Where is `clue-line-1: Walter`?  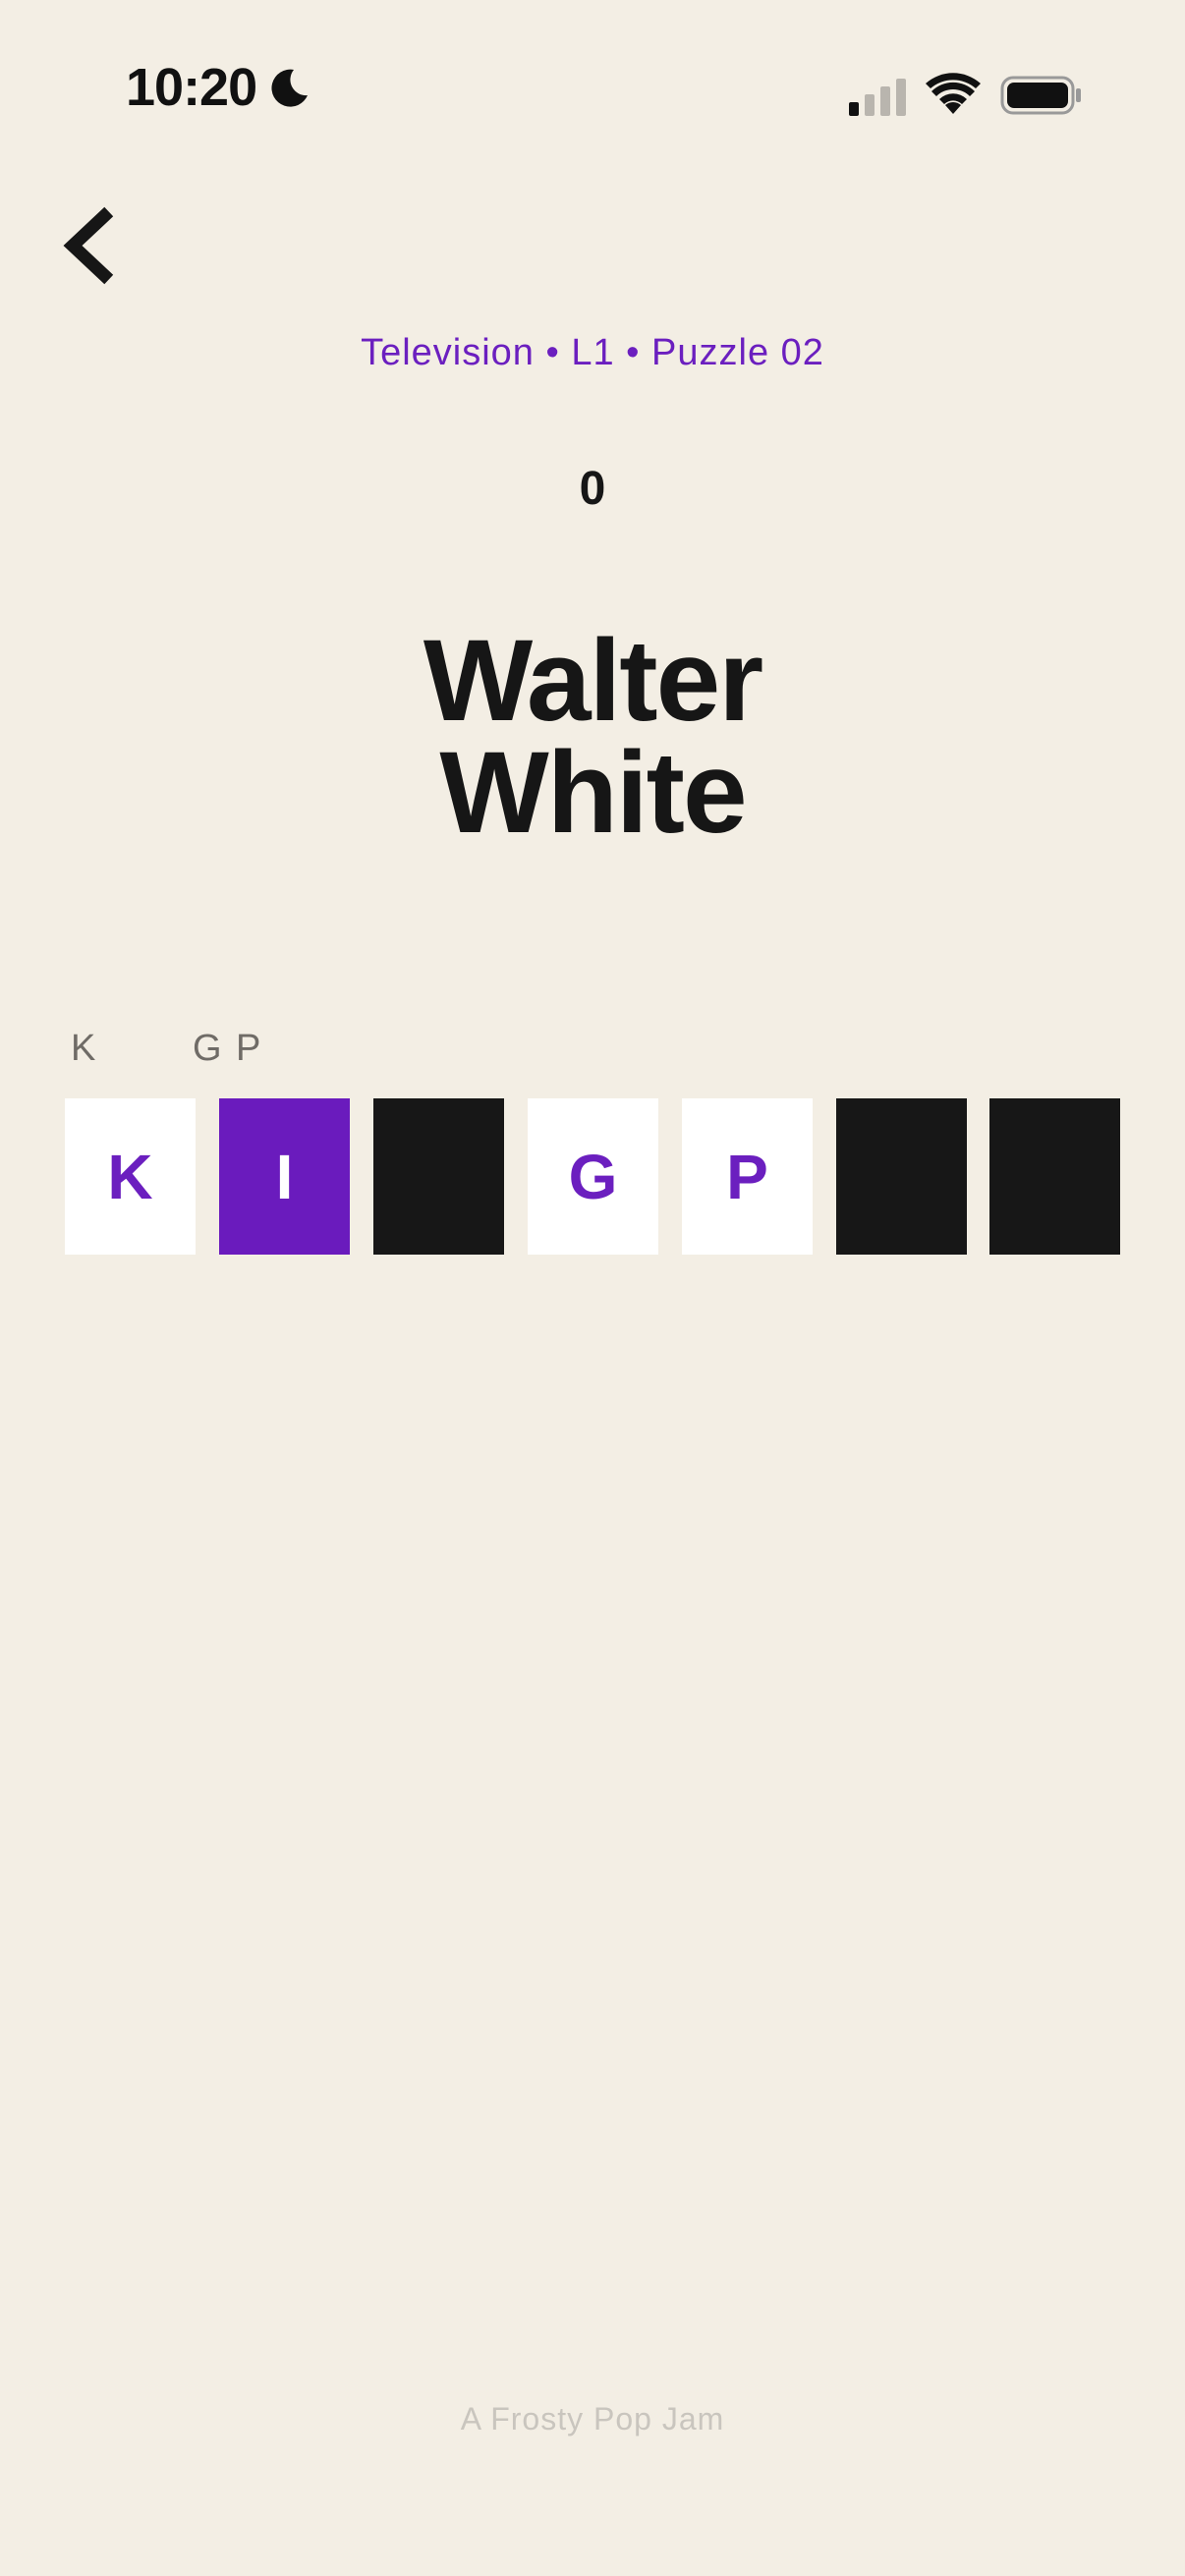
clue-line-1: Walter is located at coordinates (593, 681).